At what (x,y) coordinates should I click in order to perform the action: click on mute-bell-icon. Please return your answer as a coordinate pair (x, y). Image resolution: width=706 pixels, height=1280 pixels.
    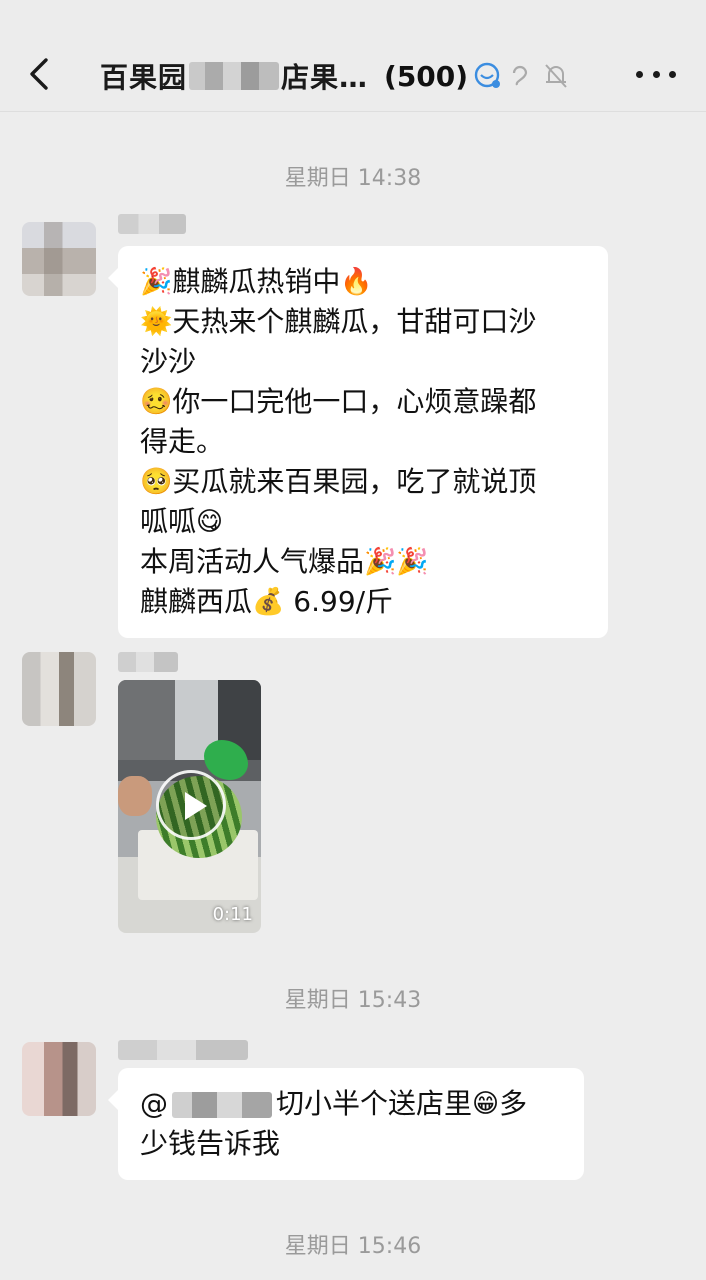
    Looking at the image, I should click on (556, 76).